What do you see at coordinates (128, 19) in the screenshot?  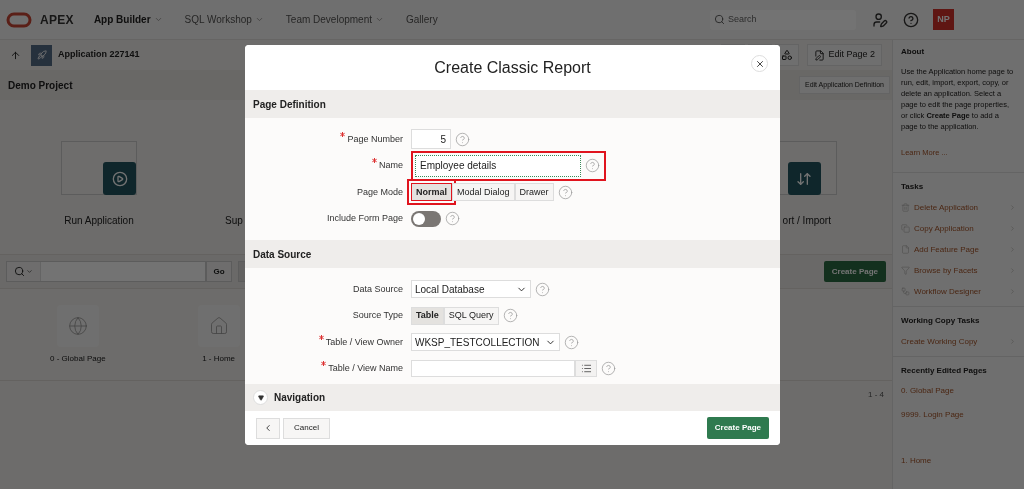 I see `nav-menu: App Builder` at bounding box center [128, 19].